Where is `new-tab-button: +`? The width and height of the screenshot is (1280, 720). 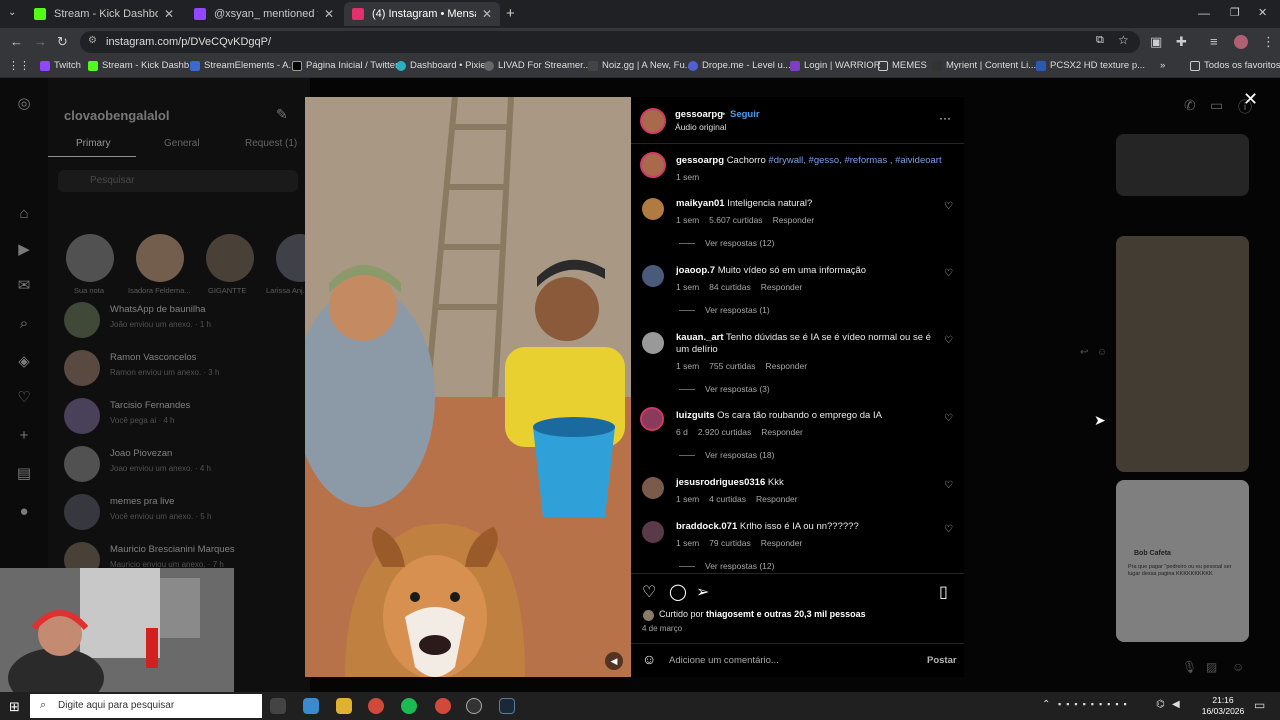 new-tab-button: + is located at coordinates (510, 13).